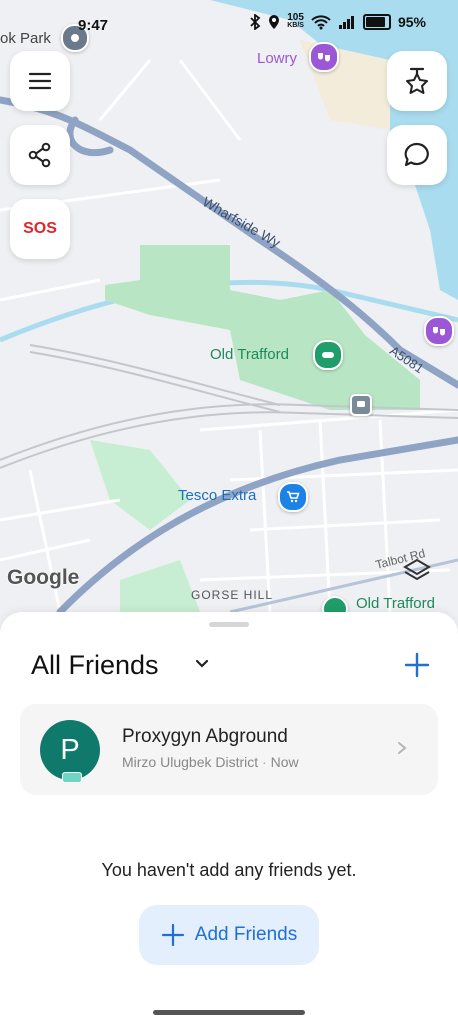 The image size is (458, 1024). I want to click on hamburger-menu-icon, so click(40, 81).